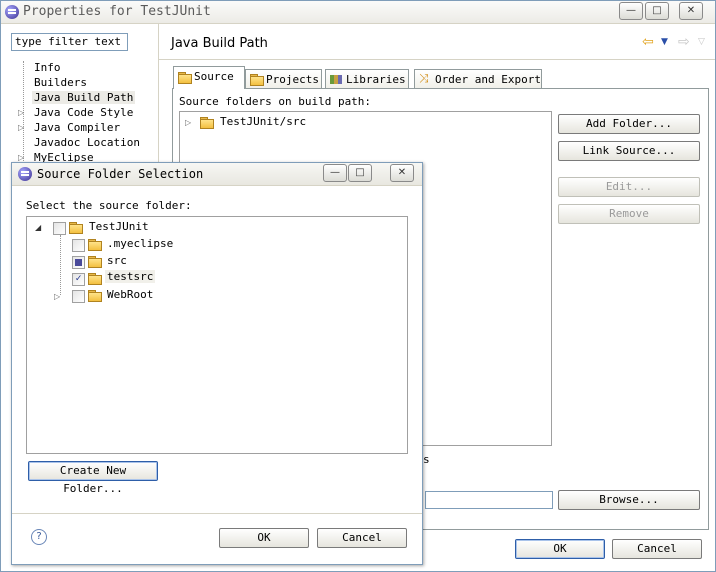  Describe the element at coordinates (336, 79) in the screenshot. I see `libraries-icon` at that location.